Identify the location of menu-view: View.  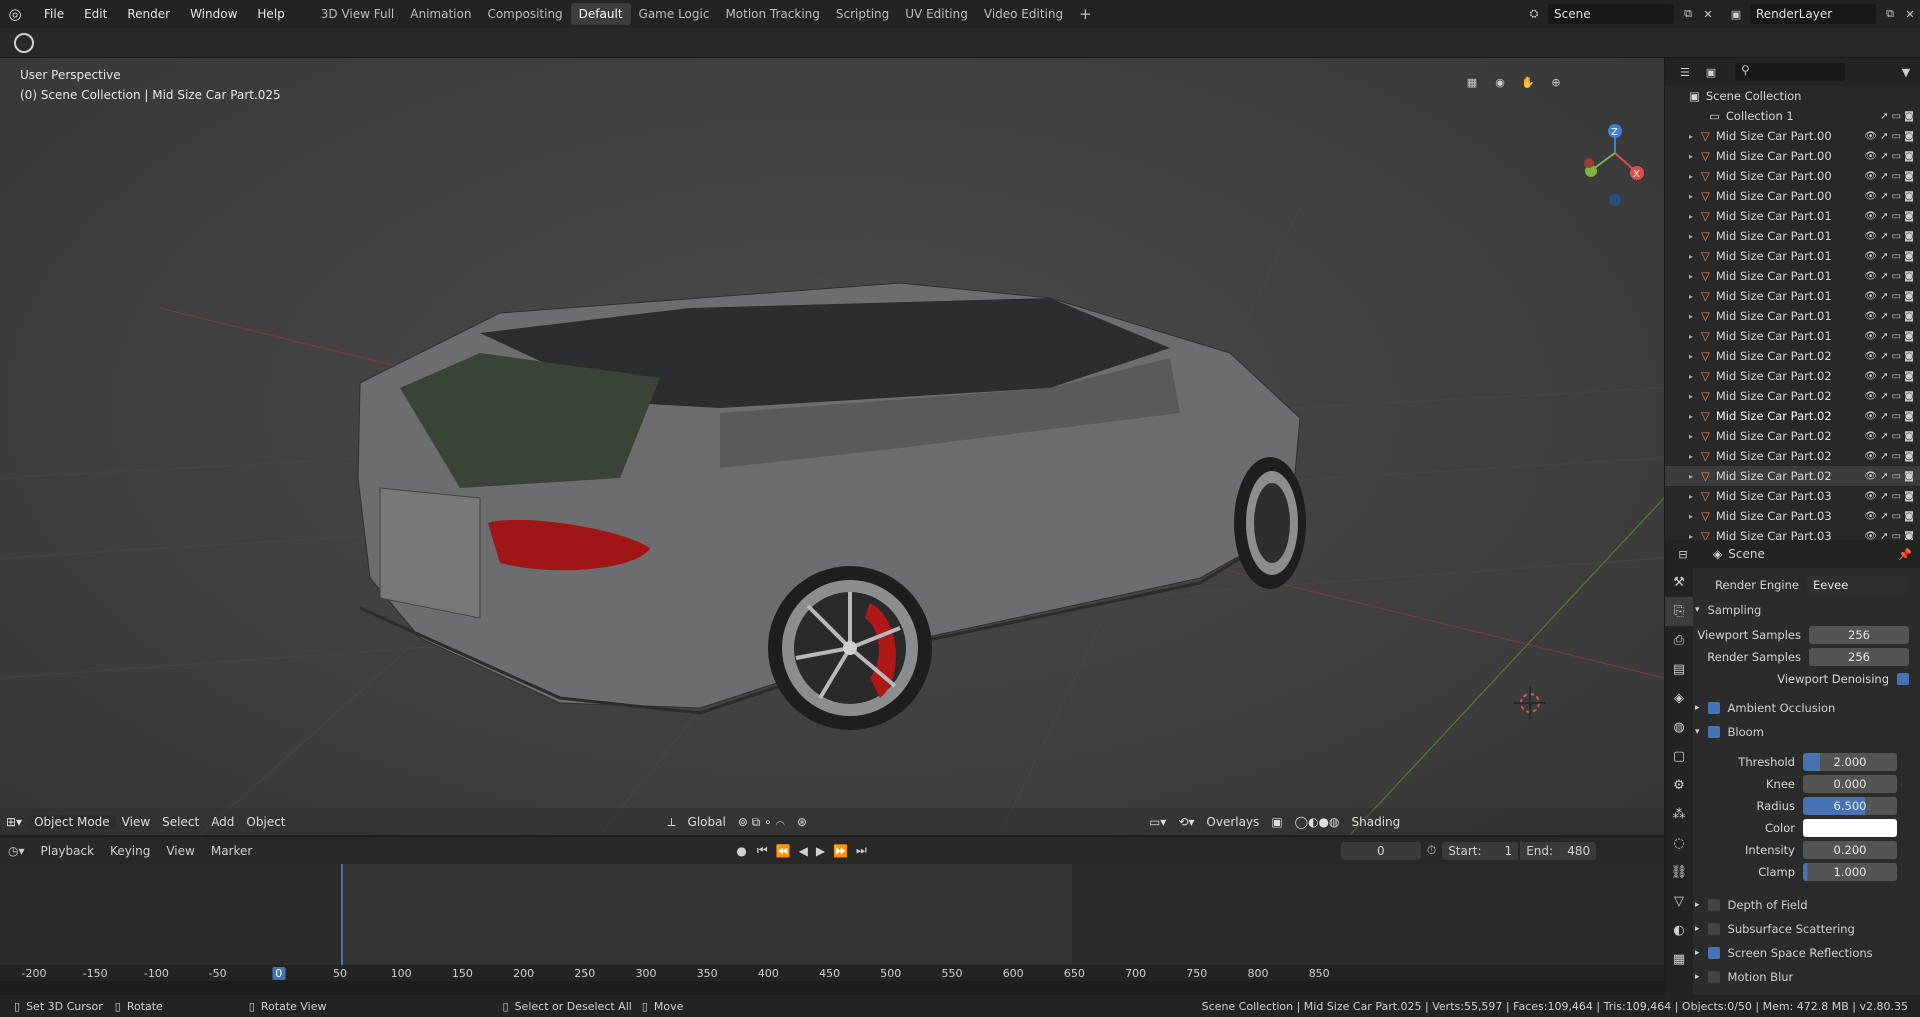
(136, 822).